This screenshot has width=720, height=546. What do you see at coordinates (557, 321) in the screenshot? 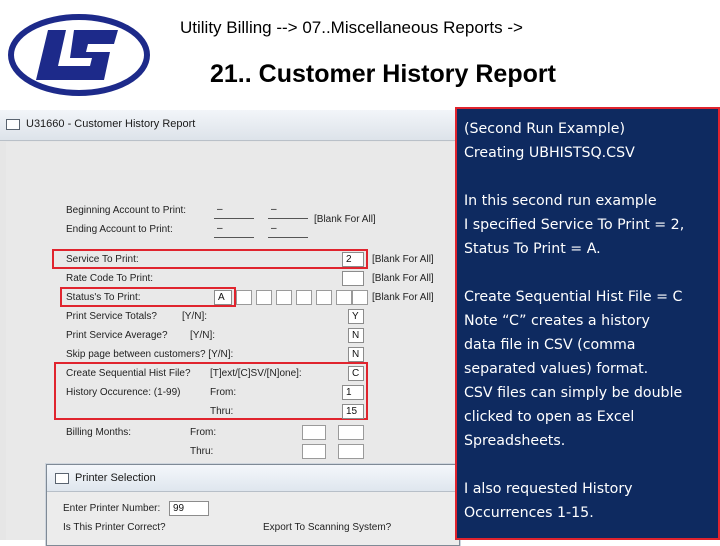
I see `note-line: Note “C” creates a history` at bounding box center [557, 321].